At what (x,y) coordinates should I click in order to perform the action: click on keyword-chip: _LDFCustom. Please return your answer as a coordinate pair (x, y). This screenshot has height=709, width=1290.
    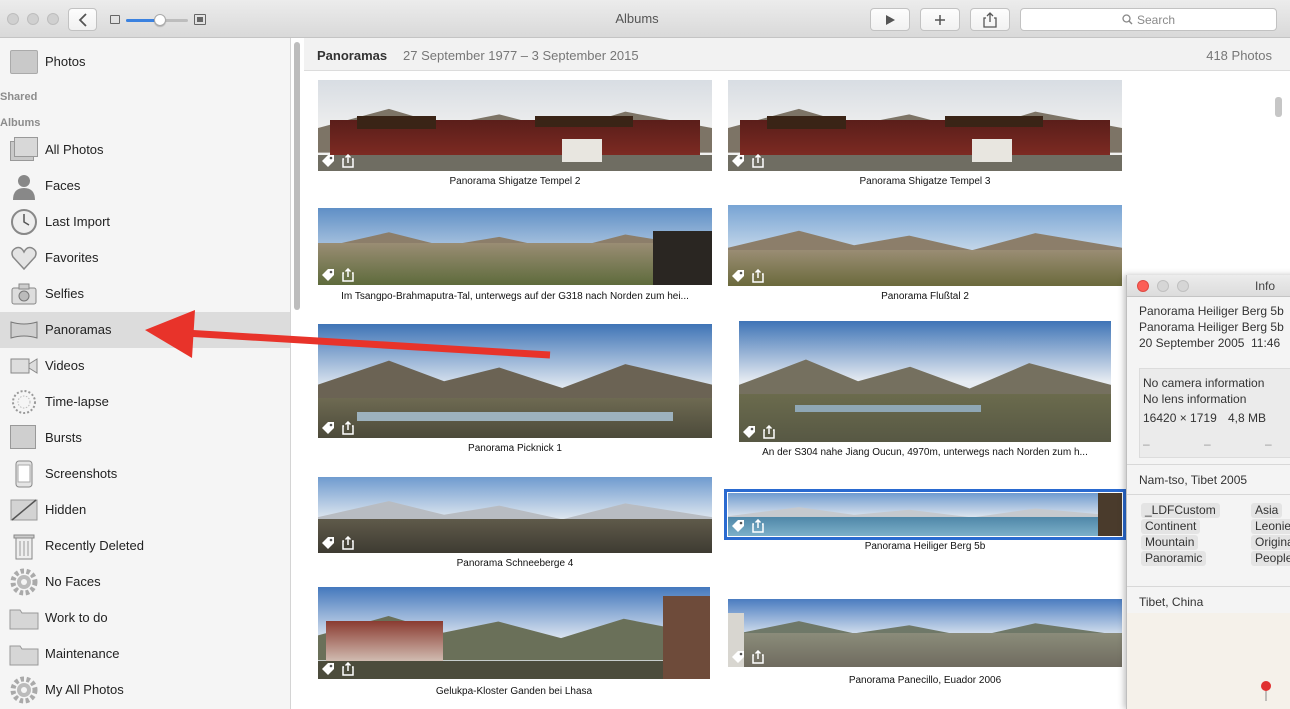
    Looking at the image, I should click on (1180, 510).